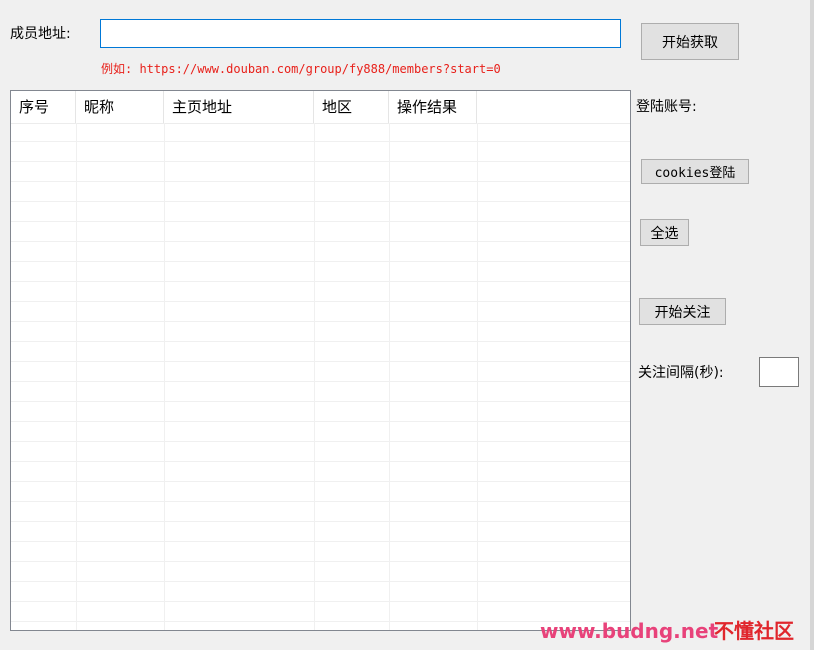  What do you see at coordinates (239, 107) in the screenshot?
I see `column-header-homepage: 主页地址` at bounding box center [239, 107].